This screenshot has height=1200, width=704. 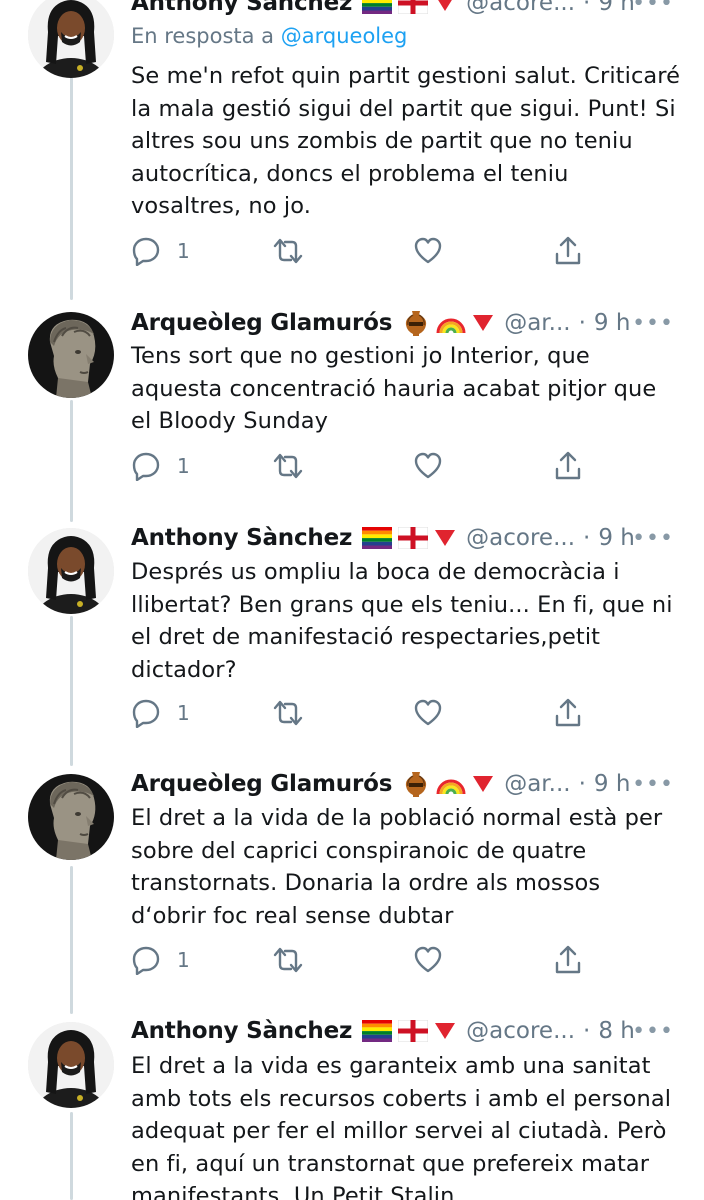 I want to click on reply-mention-link: @arqueoleg, so click(x=344, y=36).